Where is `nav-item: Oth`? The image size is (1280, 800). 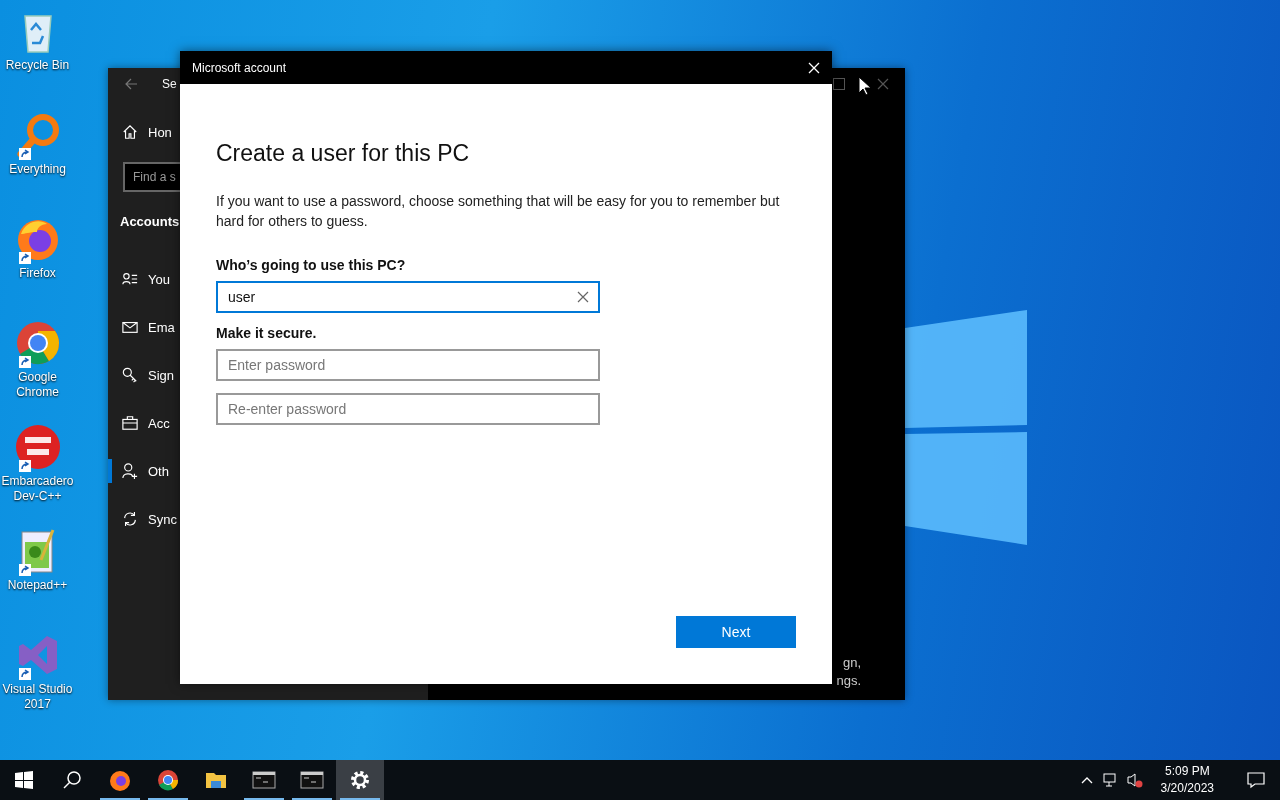
nav-item: Oth is located at coordinates (139, 471).